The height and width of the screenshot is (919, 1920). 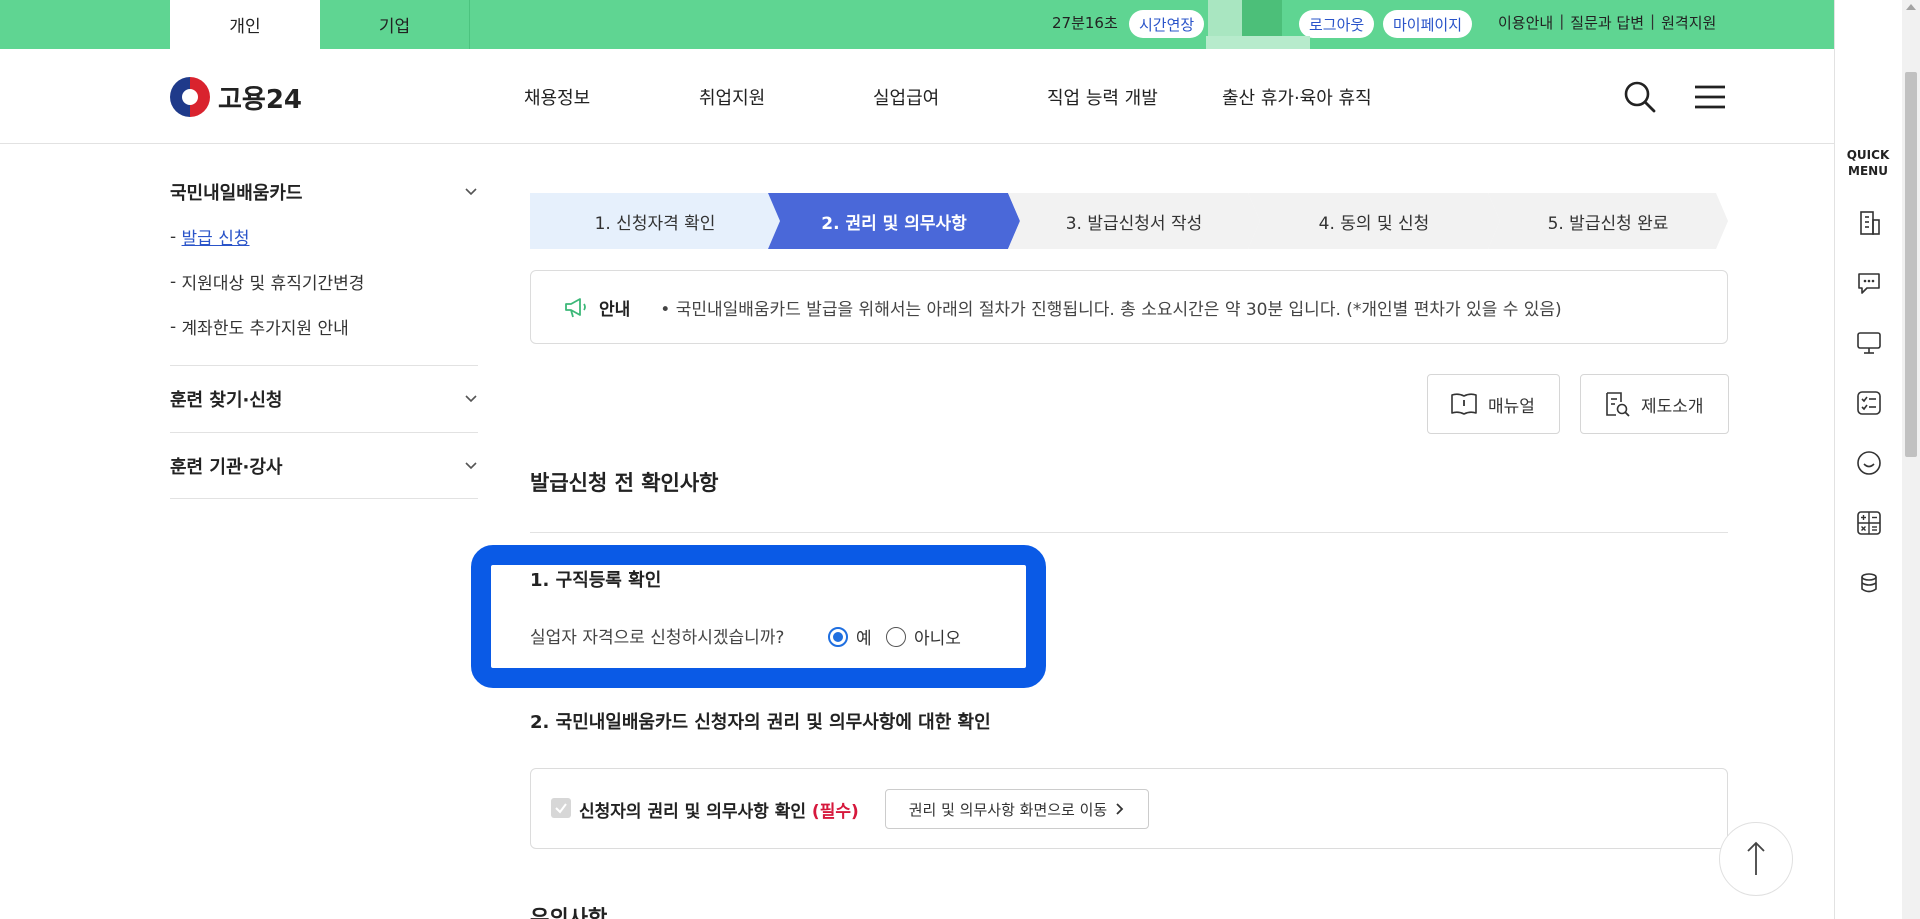 What do you see at coordinates (1297, 97) in the screenshot?
I see `nav-parental-leave: 출산 휴가·육아 휴직` at bounding box center [1297, 97].